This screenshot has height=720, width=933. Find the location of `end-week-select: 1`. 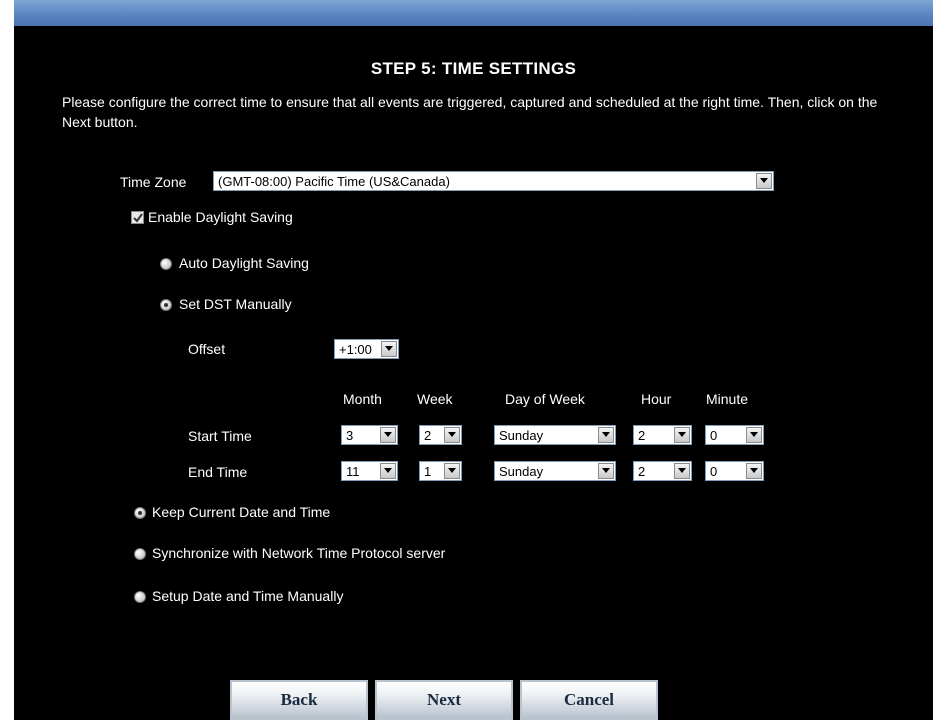

end-week-select: 1 is located at coordinates (440, 471).